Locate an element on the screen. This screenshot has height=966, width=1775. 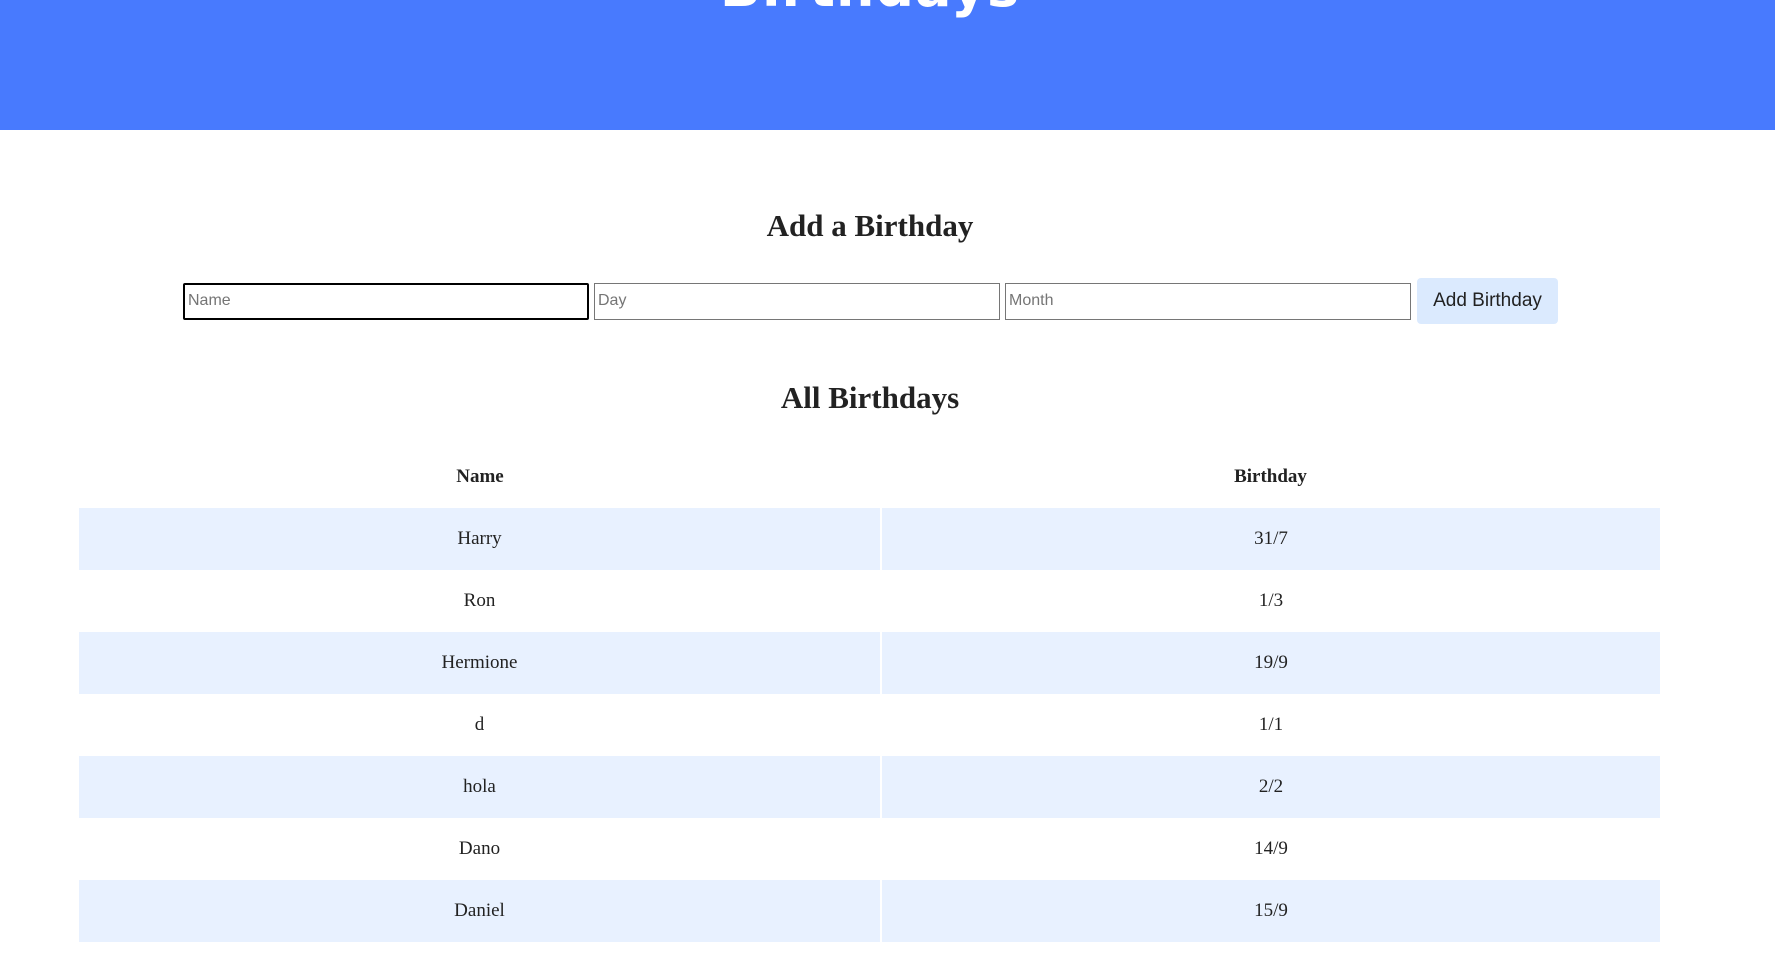
column-header-name: Name is located at coordinates (480, 476).